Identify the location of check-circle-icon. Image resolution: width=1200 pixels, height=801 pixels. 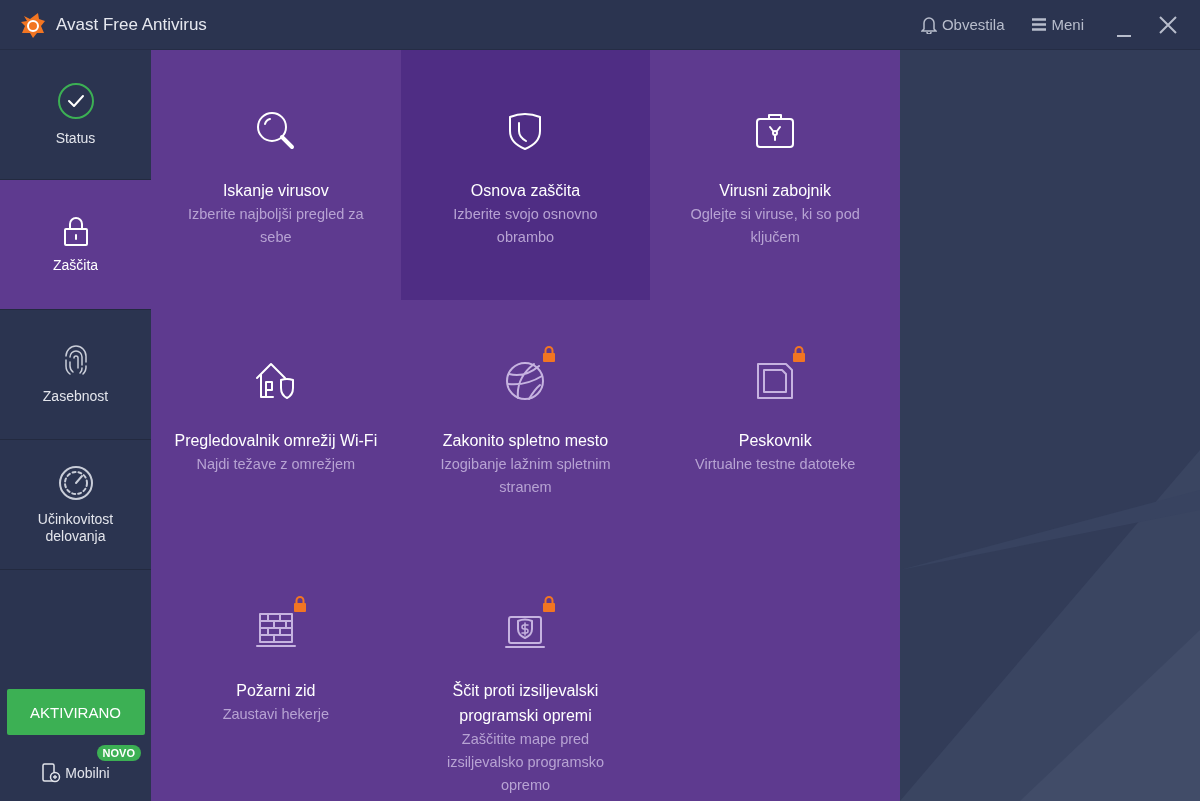
(75, 101).